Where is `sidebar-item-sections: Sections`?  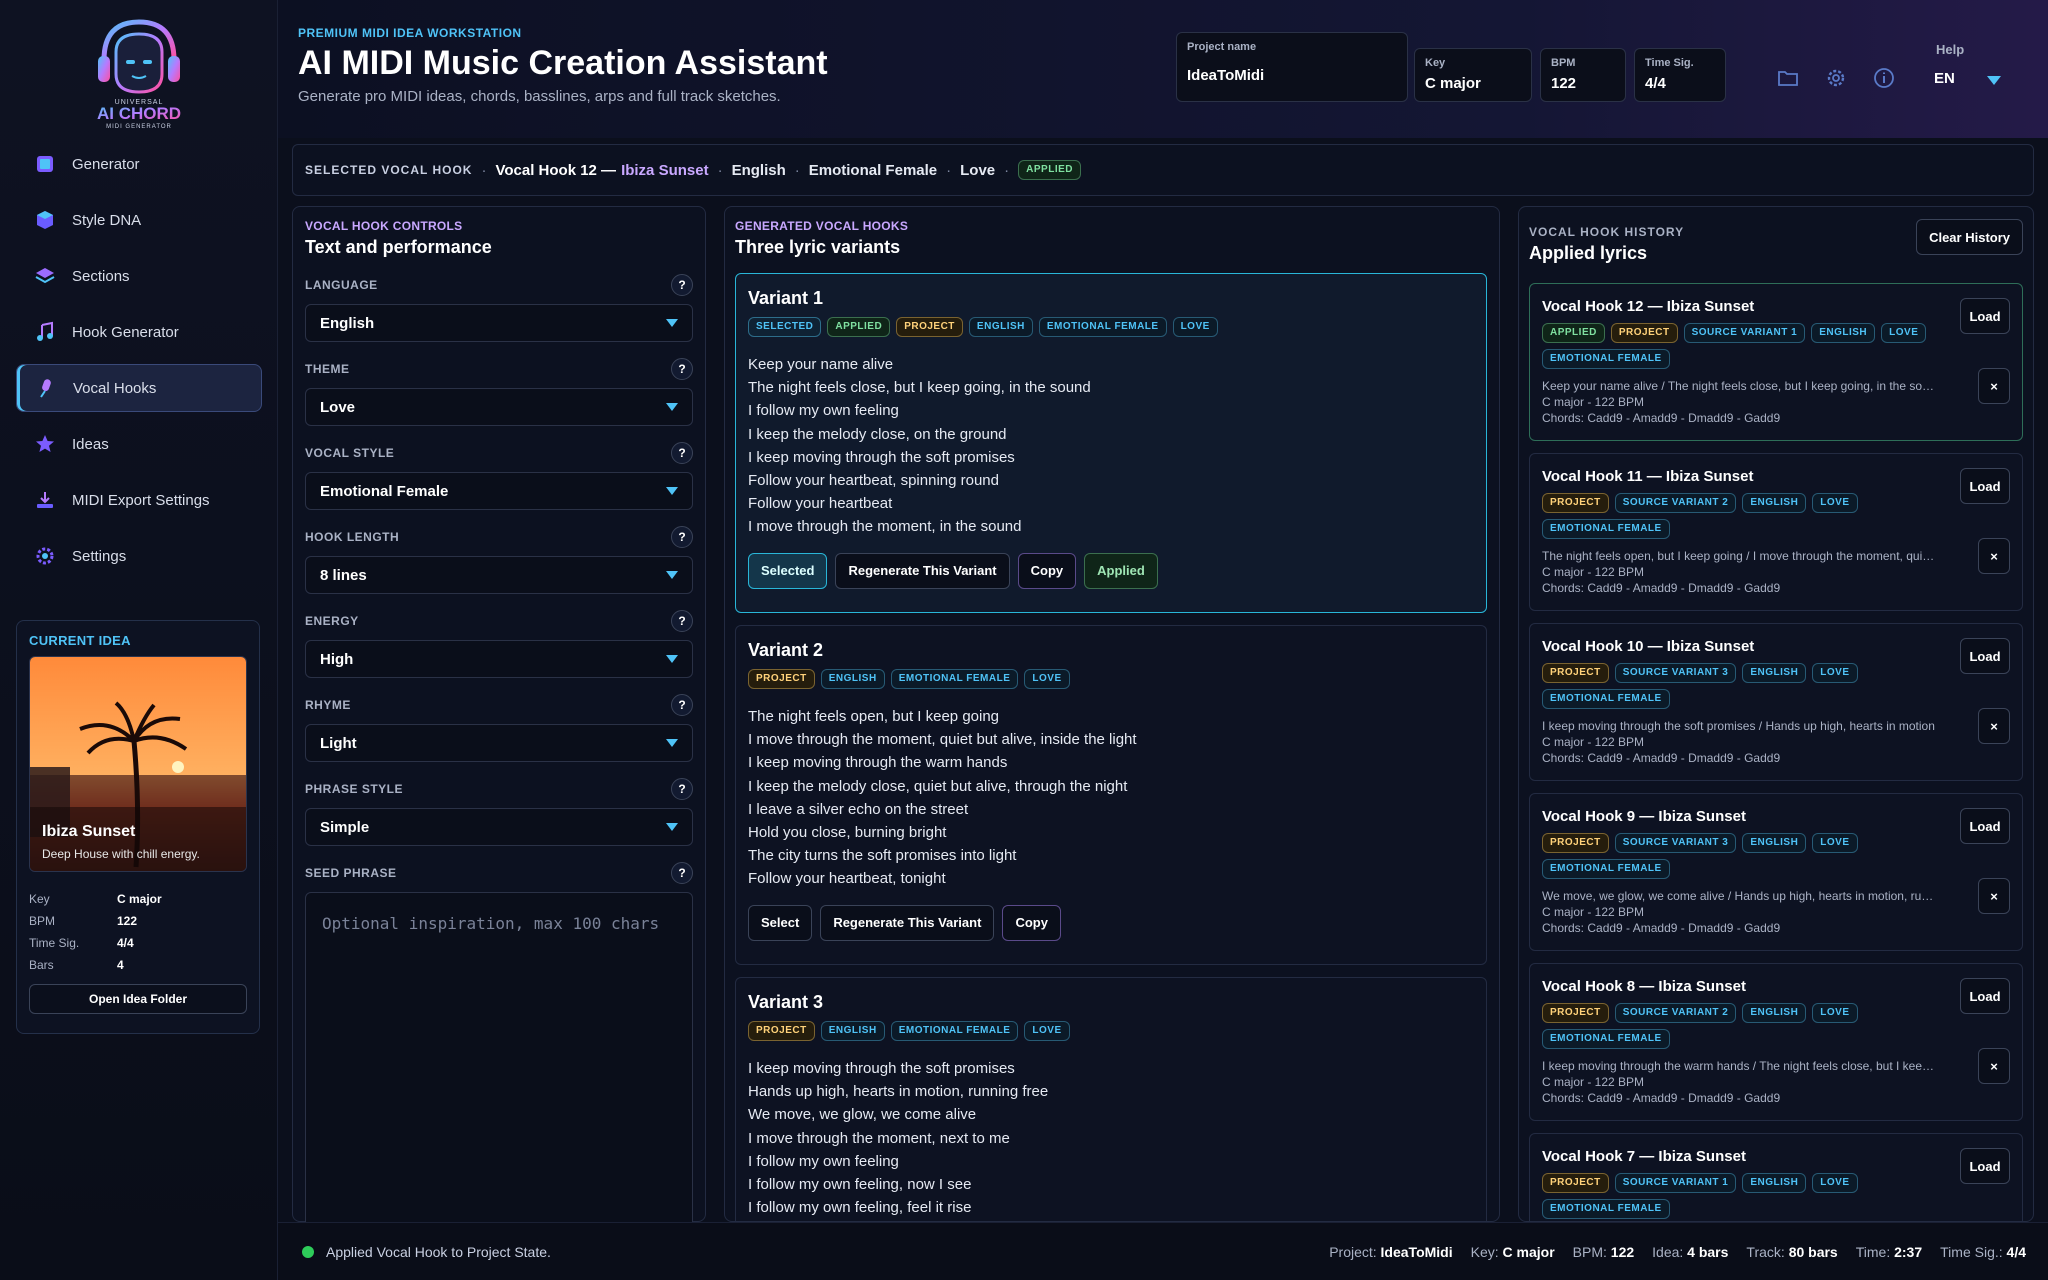 sidebar-item-sections: Sections is located at coordinates (139, 276).